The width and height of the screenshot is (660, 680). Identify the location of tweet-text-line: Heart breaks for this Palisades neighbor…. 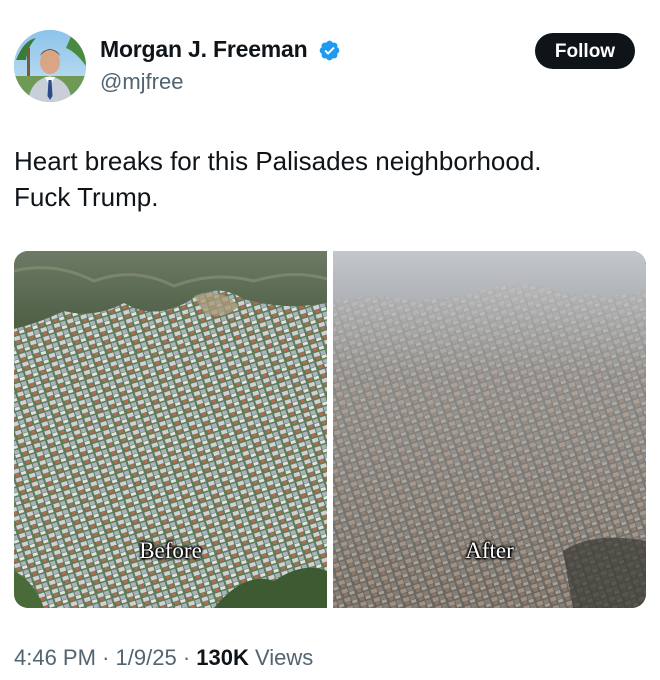
(278, 161).